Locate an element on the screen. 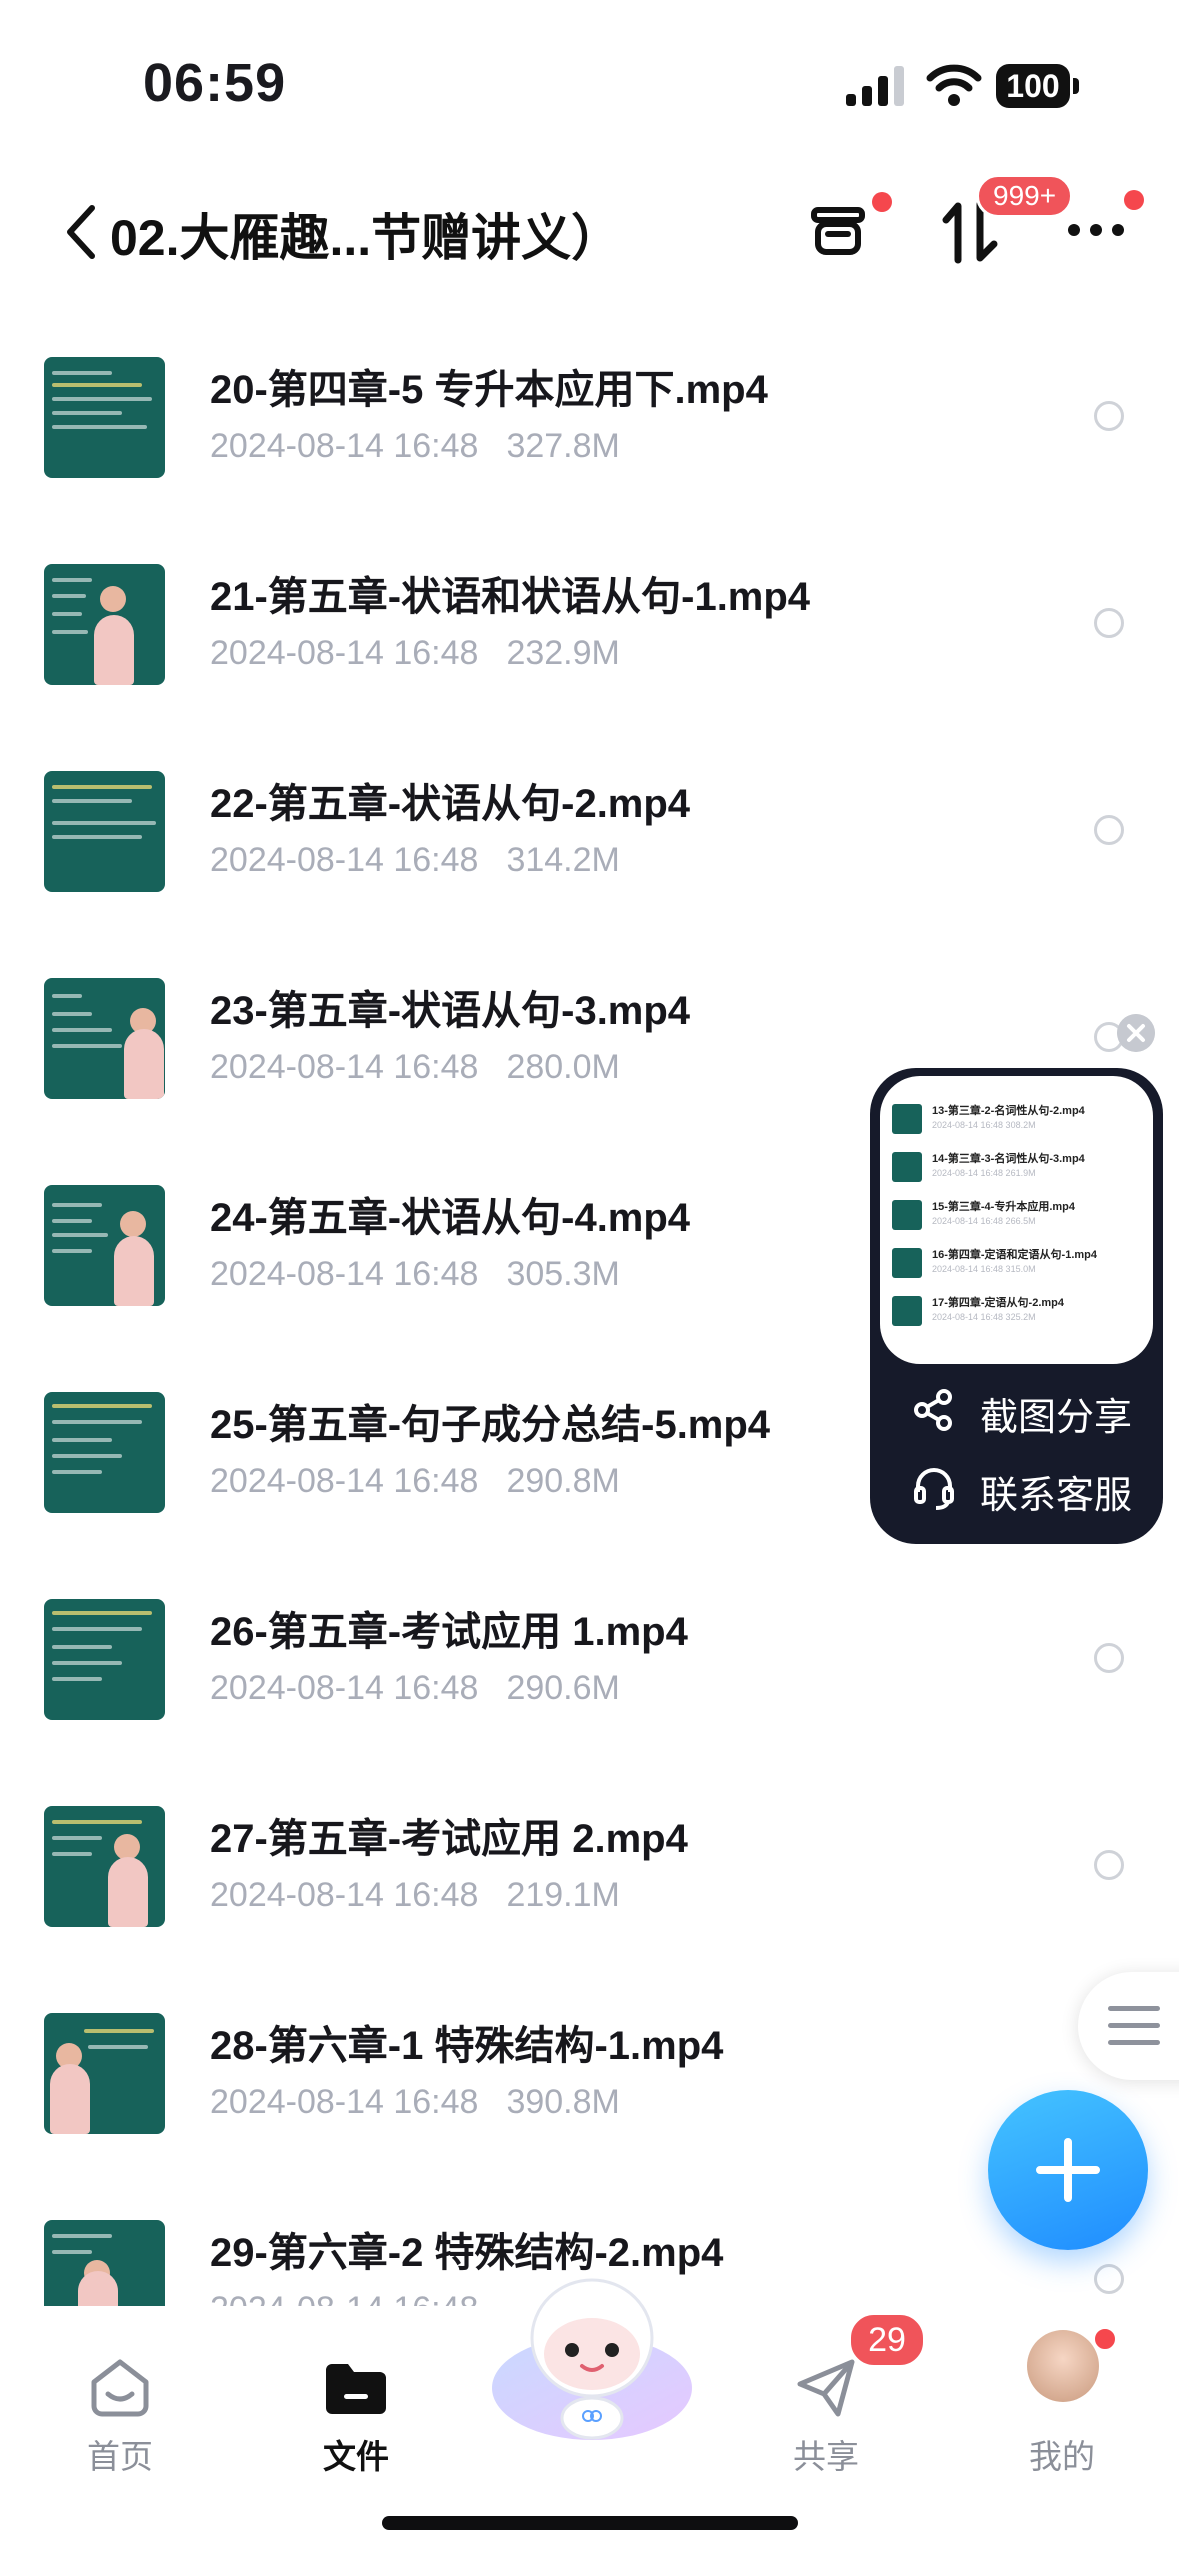 This screenshot has height=2556, width=1179. file-meta: 2024-08-14 16:48 290.6M is located at coordinates (415, 1688).